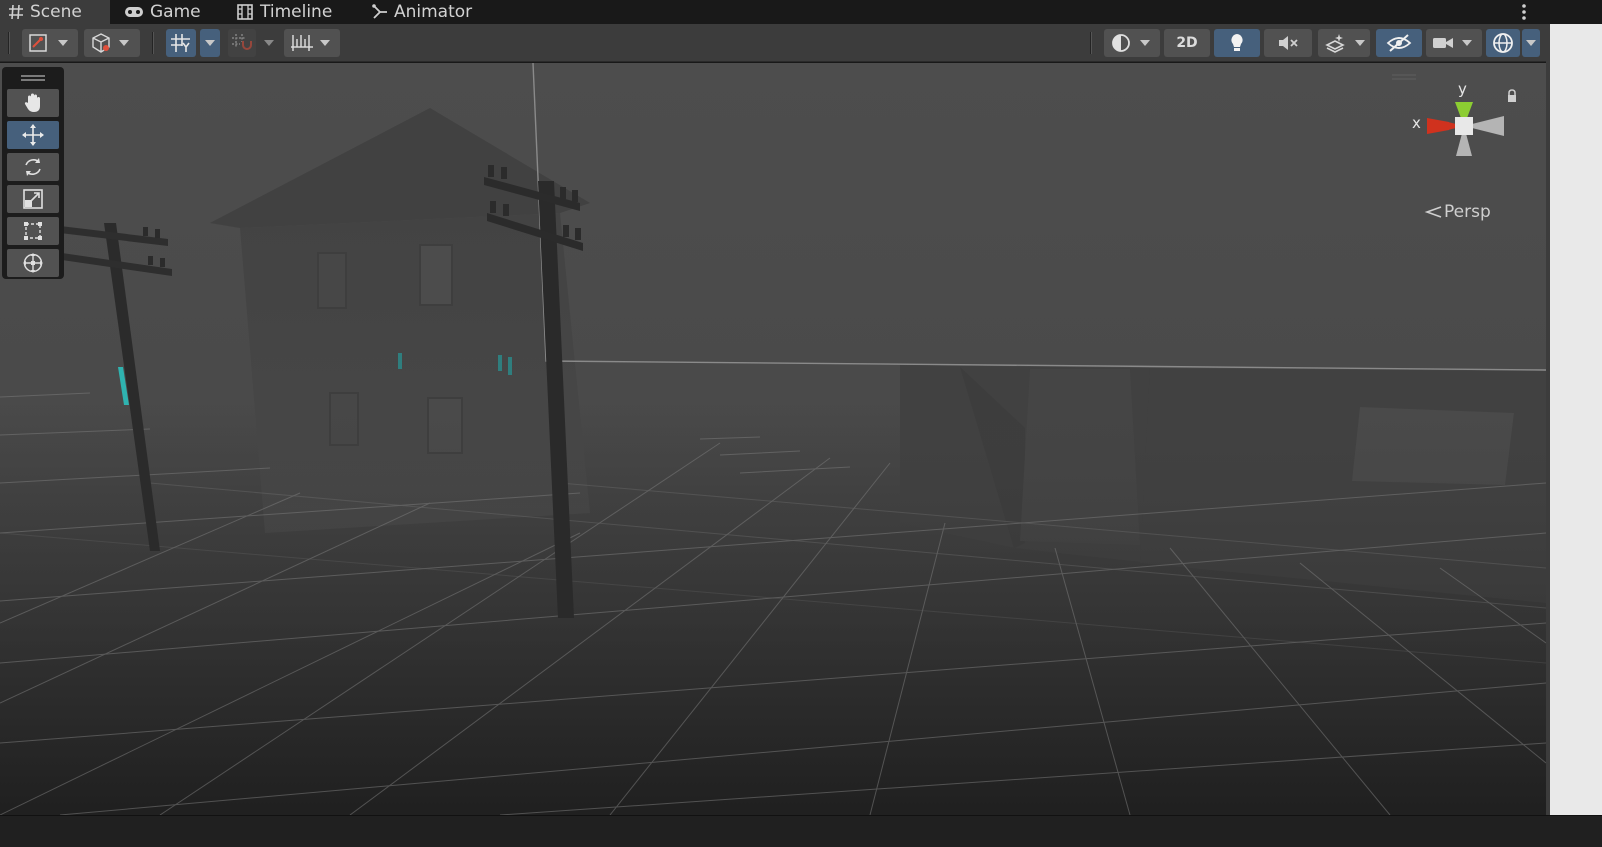 This screenshot has height=847, width=1602. I want to click on scene-toolbar: 2D, so click(789, 43).